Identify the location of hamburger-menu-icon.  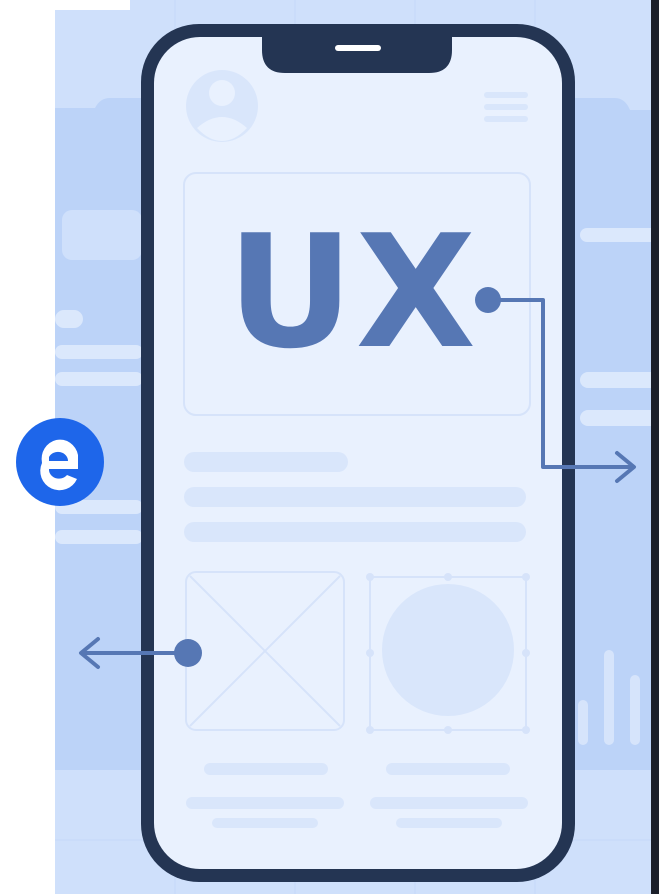
(506, 107).